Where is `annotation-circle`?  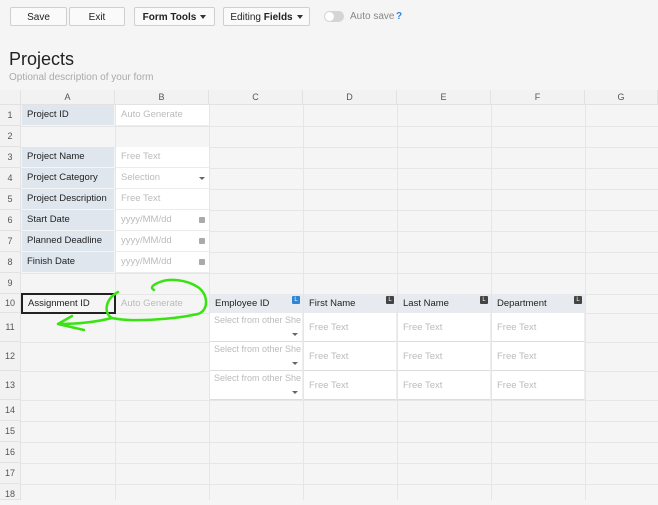
annotation-circle is located at coordinates (156, 300).